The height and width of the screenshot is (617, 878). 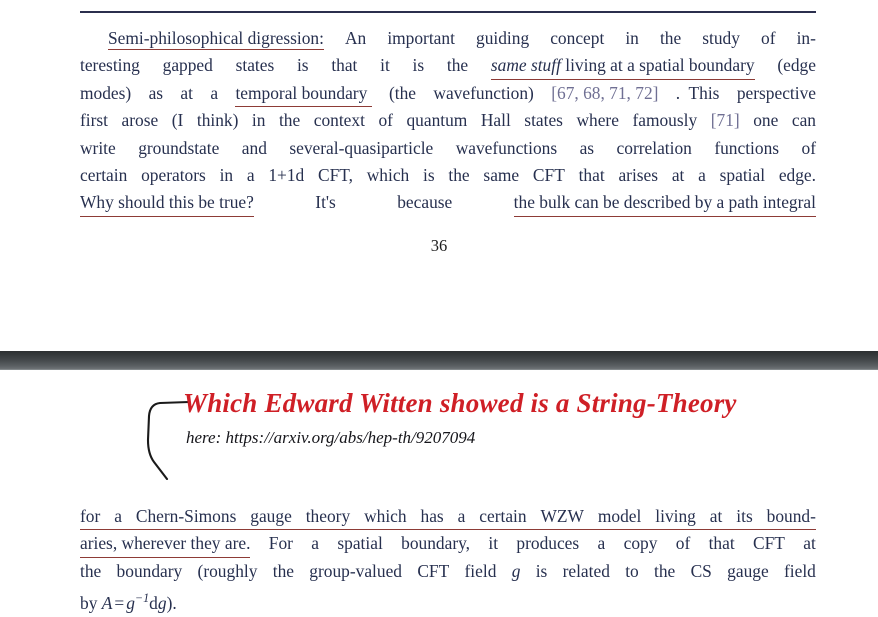 What do you see at coordinates (179, 147) in the screenshot?
I see `text-run: groundstate` at bounding box center [179, 147].